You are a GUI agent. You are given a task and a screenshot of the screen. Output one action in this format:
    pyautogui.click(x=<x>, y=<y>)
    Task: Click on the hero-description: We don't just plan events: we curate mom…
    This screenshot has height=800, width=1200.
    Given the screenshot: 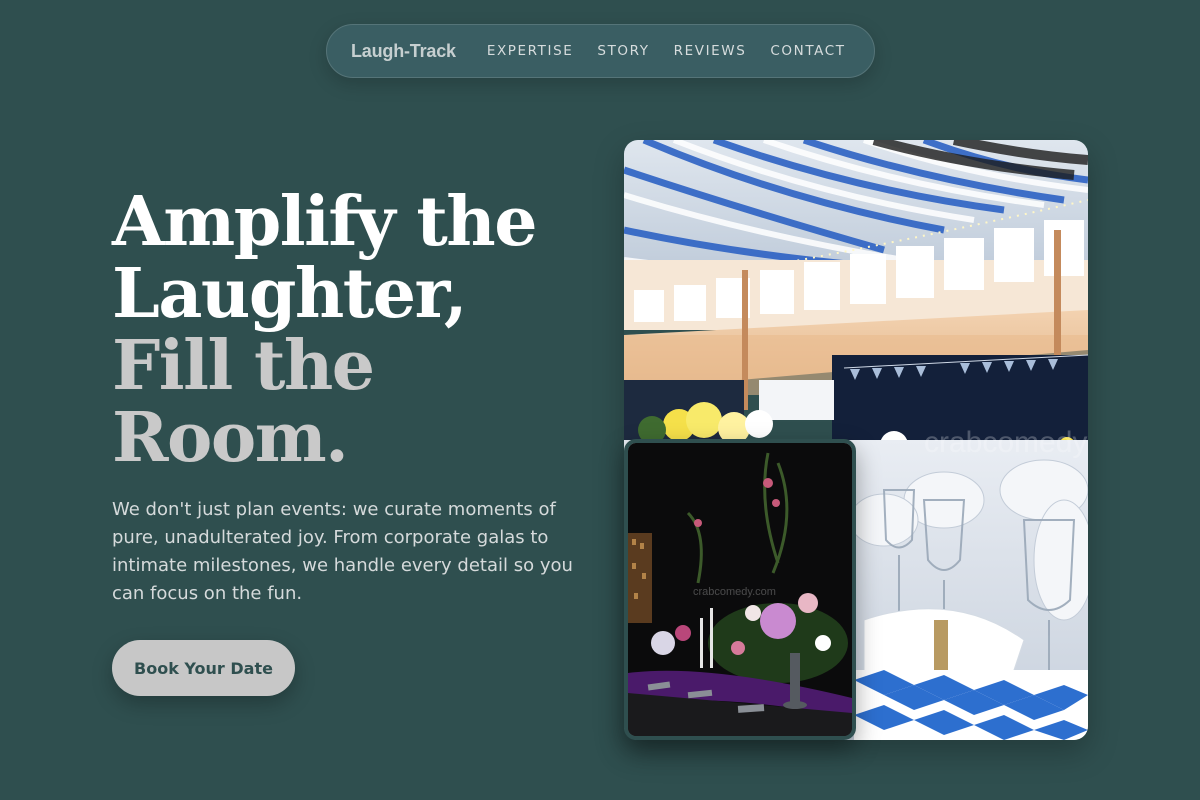 What is the action you would take?
    pyautogui.click(x=342, y=551)
    